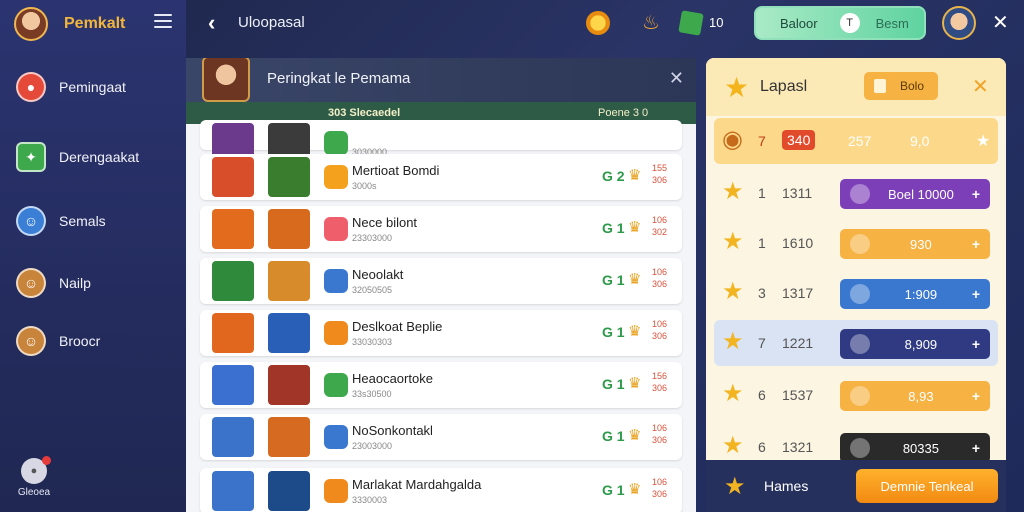 The width and height of the screenshot is (1024, 512). Describe the element at coordinates (915, 344) in the screenshot. I see `reward-pill: 8,909 +` at that location.